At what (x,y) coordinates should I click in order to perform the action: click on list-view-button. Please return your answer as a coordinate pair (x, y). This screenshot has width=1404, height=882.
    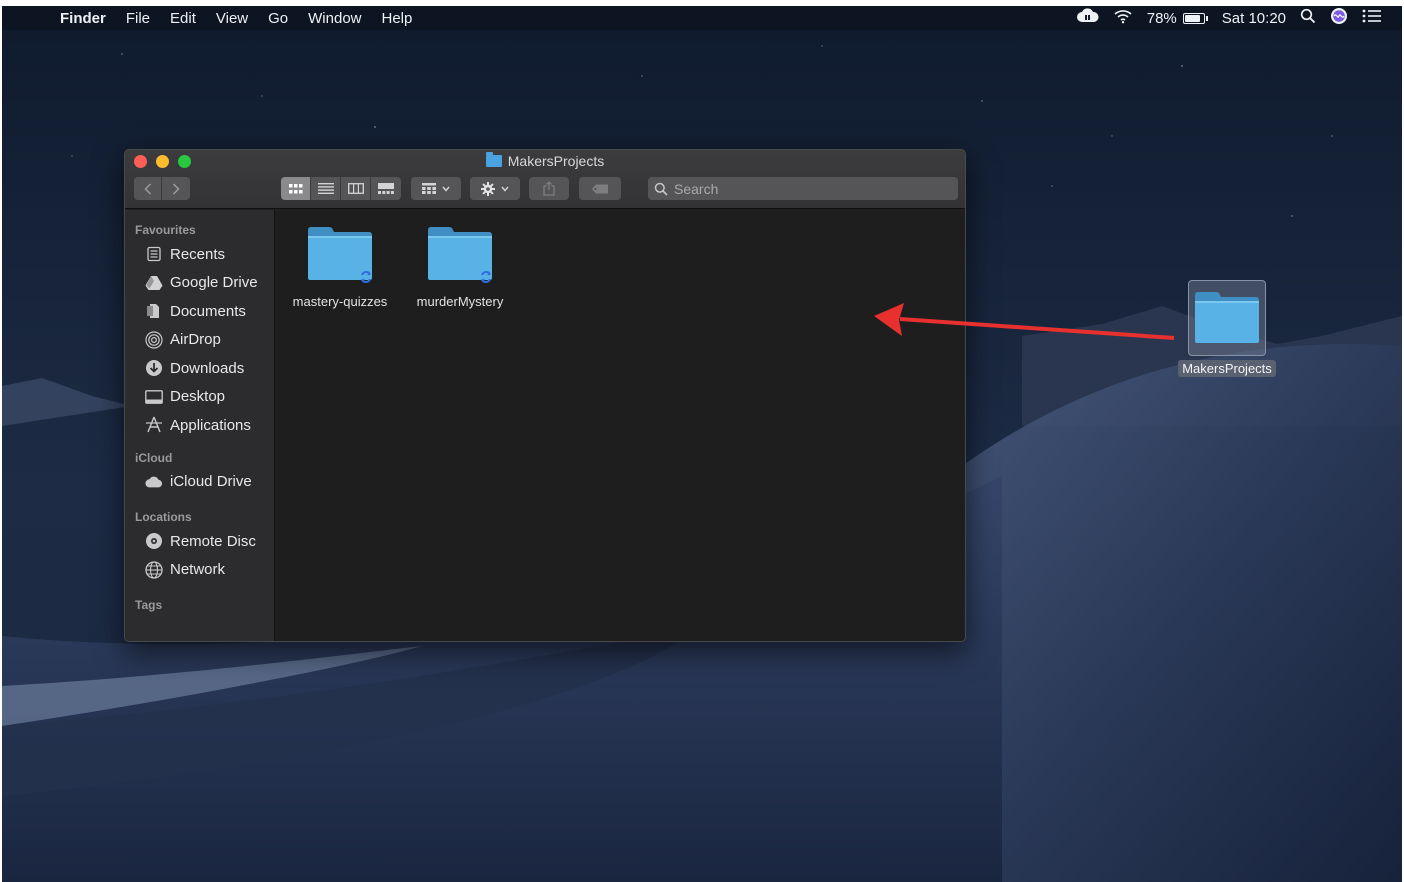
    Looking at the image, I should click on (326, 188).